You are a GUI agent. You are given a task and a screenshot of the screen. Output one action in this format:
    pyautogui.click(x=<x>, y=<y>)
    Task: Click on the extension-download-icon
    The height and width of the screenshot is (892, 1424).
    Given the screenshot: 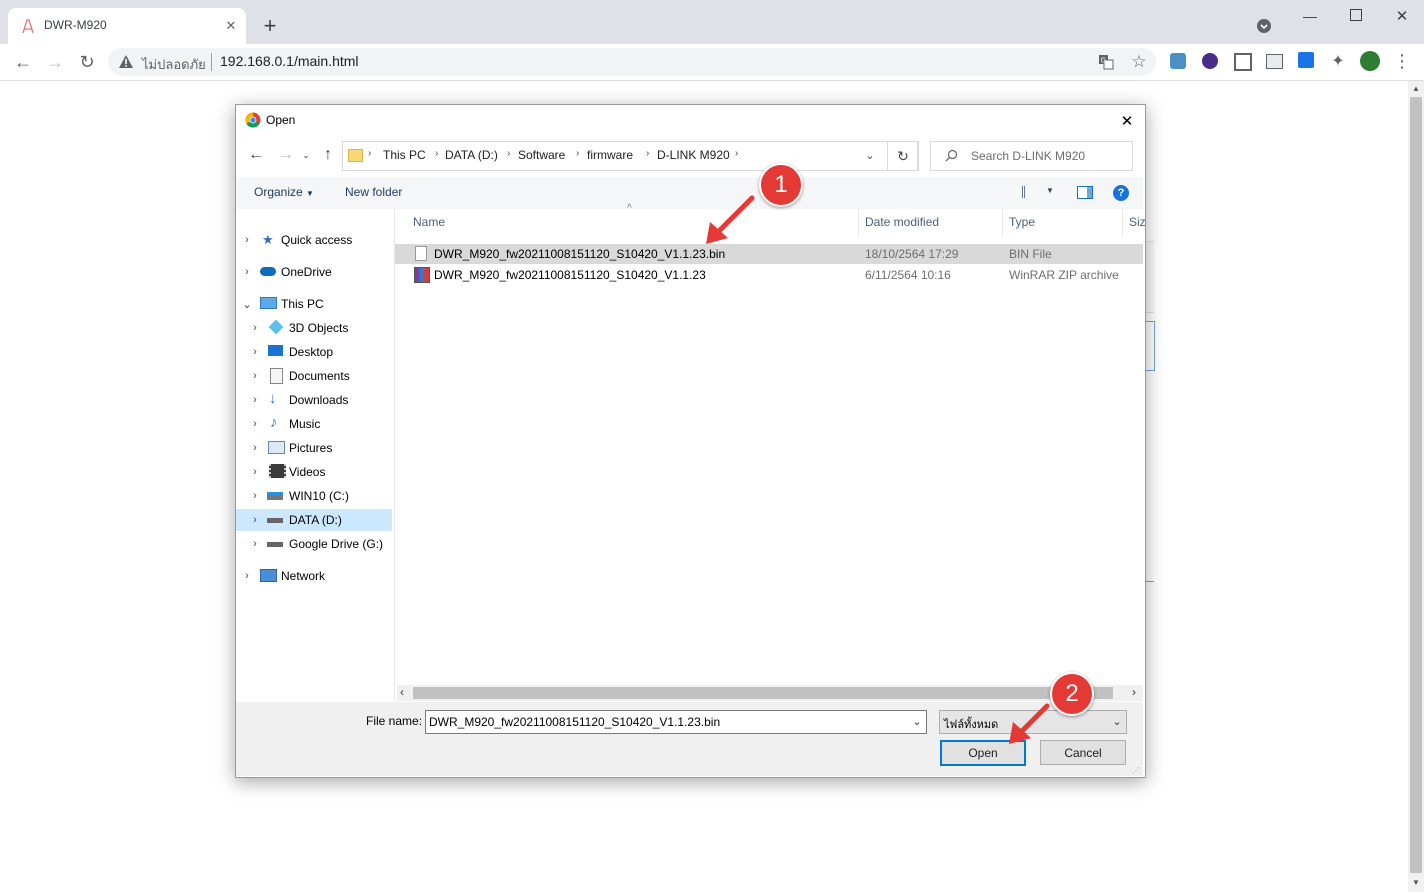 What is the action you would take?
    pyautogui.click(x=1210, y=61)
    